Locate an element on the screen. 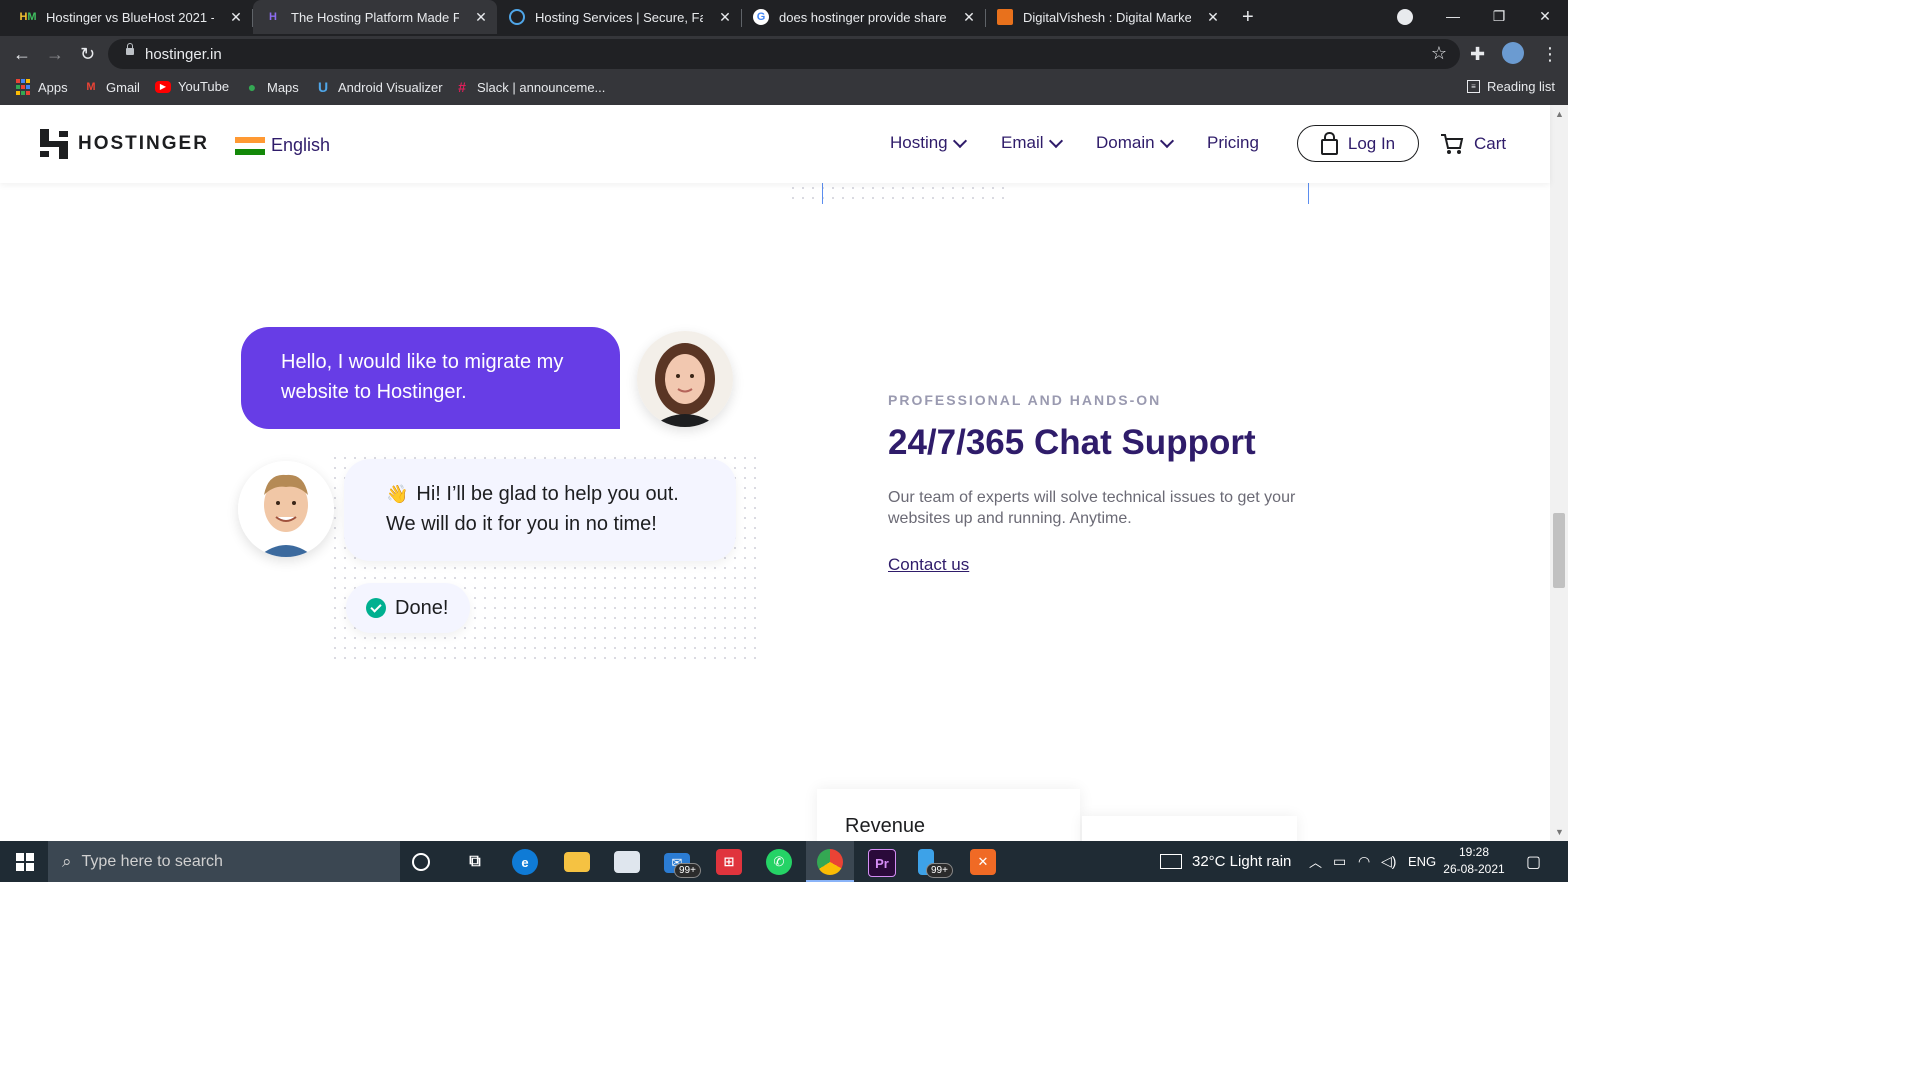 This screenshot has height=1080, width=1920. bookmark-star-icon: ☆ is located at coordinates (1439, 53).